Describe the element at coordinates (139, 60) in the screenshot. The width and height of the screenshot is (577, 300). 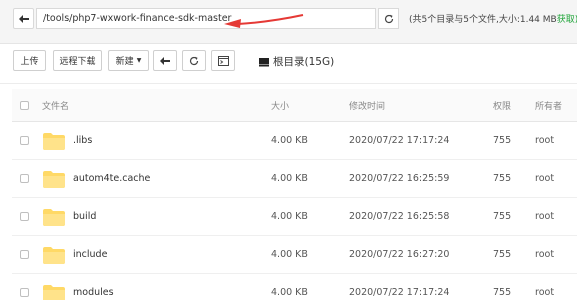
I see `caret-down-icon: ▼` at that location.